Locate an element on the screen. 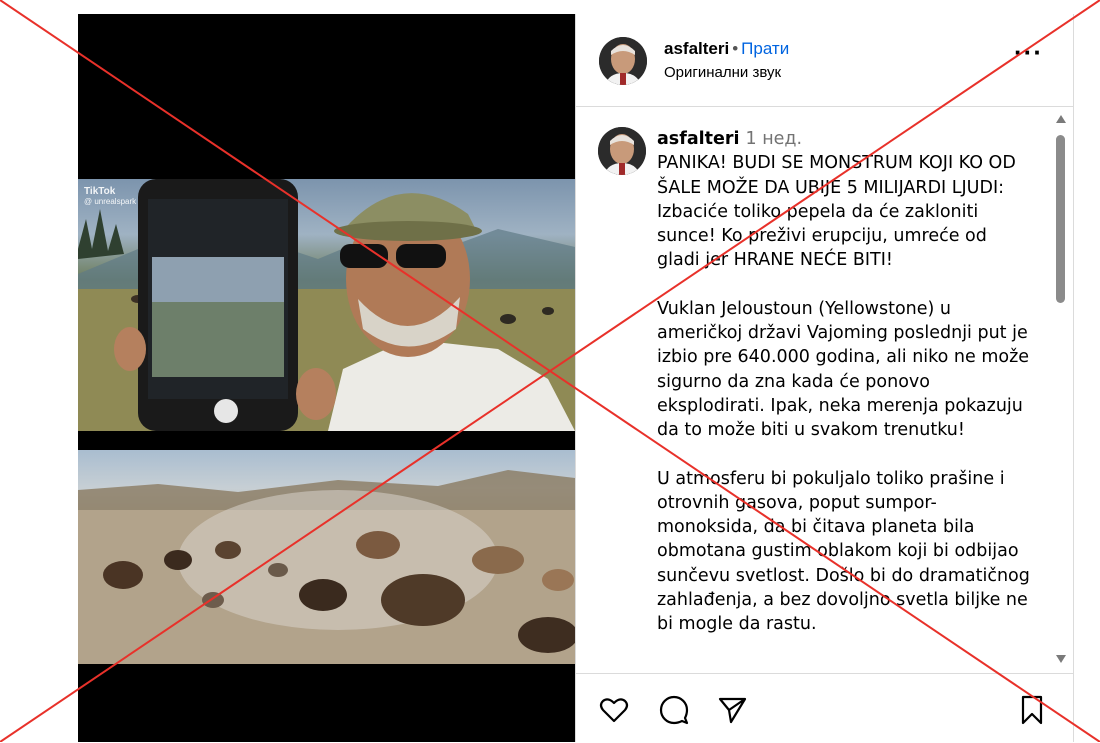 The image size is (1100, 743). action-bar is located at coordinates (824, 708).